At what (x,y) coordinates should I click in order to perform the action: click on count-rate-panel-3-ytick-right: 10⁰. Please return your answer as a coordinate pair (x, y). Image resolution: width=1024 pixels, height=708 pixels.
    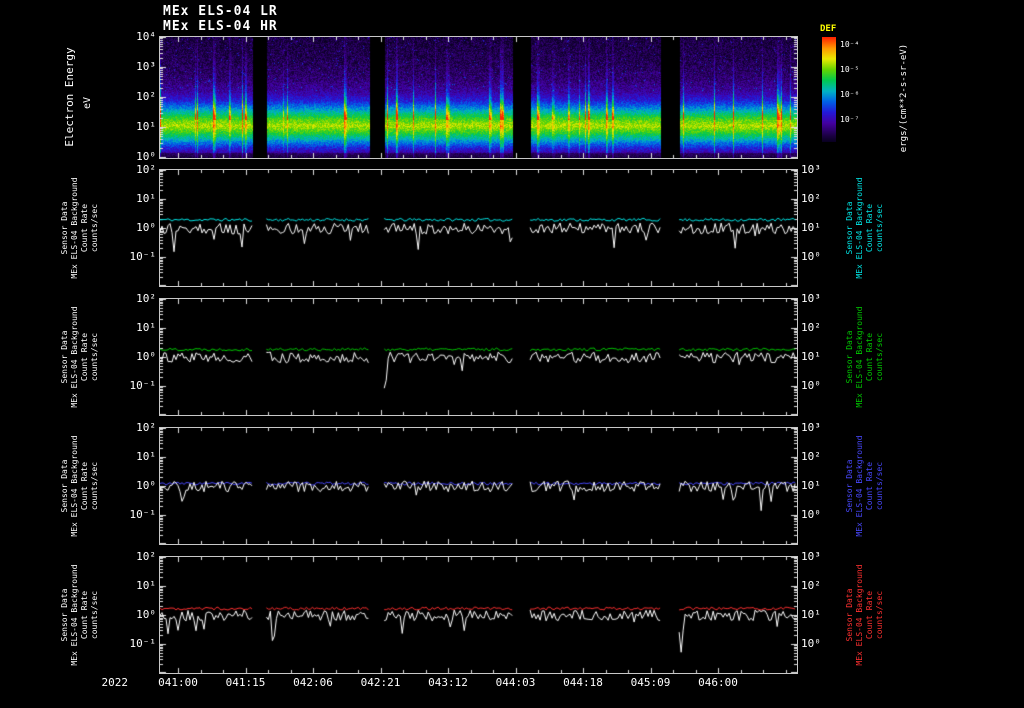
    Looking at the image, I should click on (811, 514).